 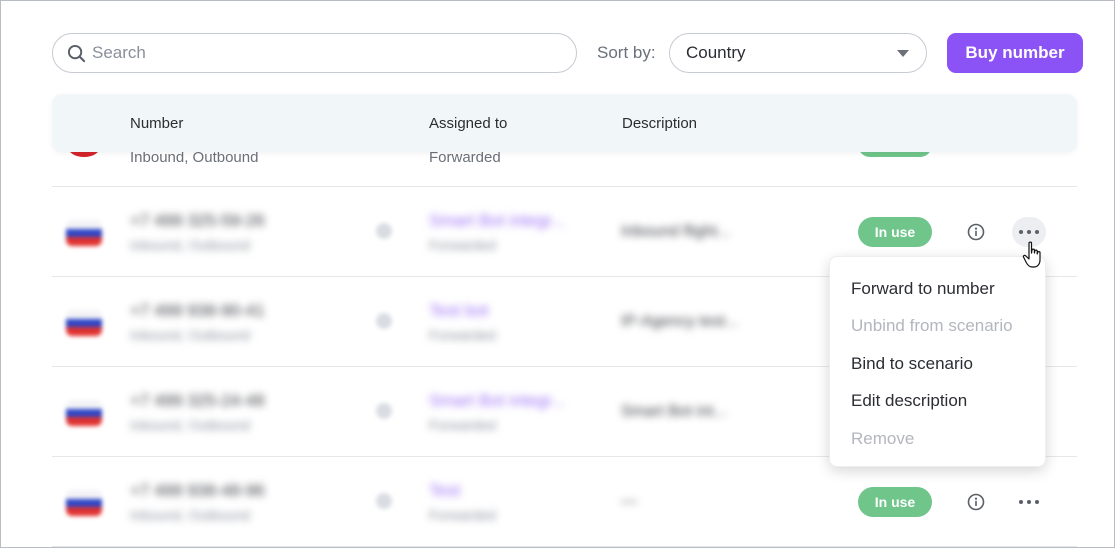 I want to click on hand-cursor-icon, so click(x=1031, y=254).